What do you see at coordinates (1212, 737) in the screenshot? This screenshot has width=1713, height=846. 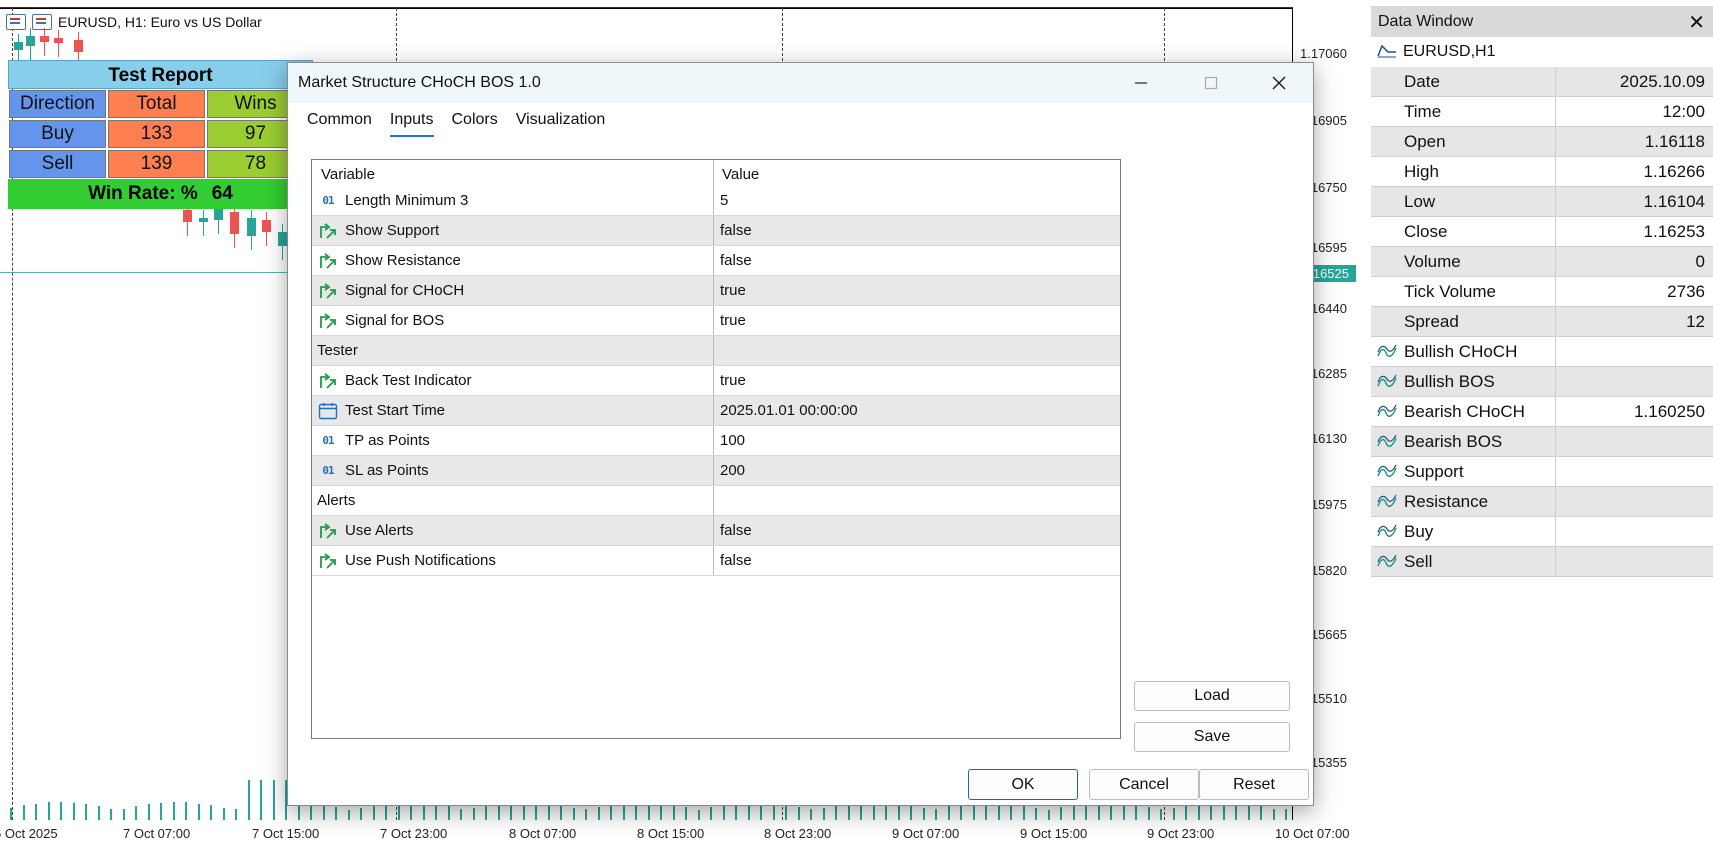 I see `save-button: Save` at bounding box center [1212, 737].